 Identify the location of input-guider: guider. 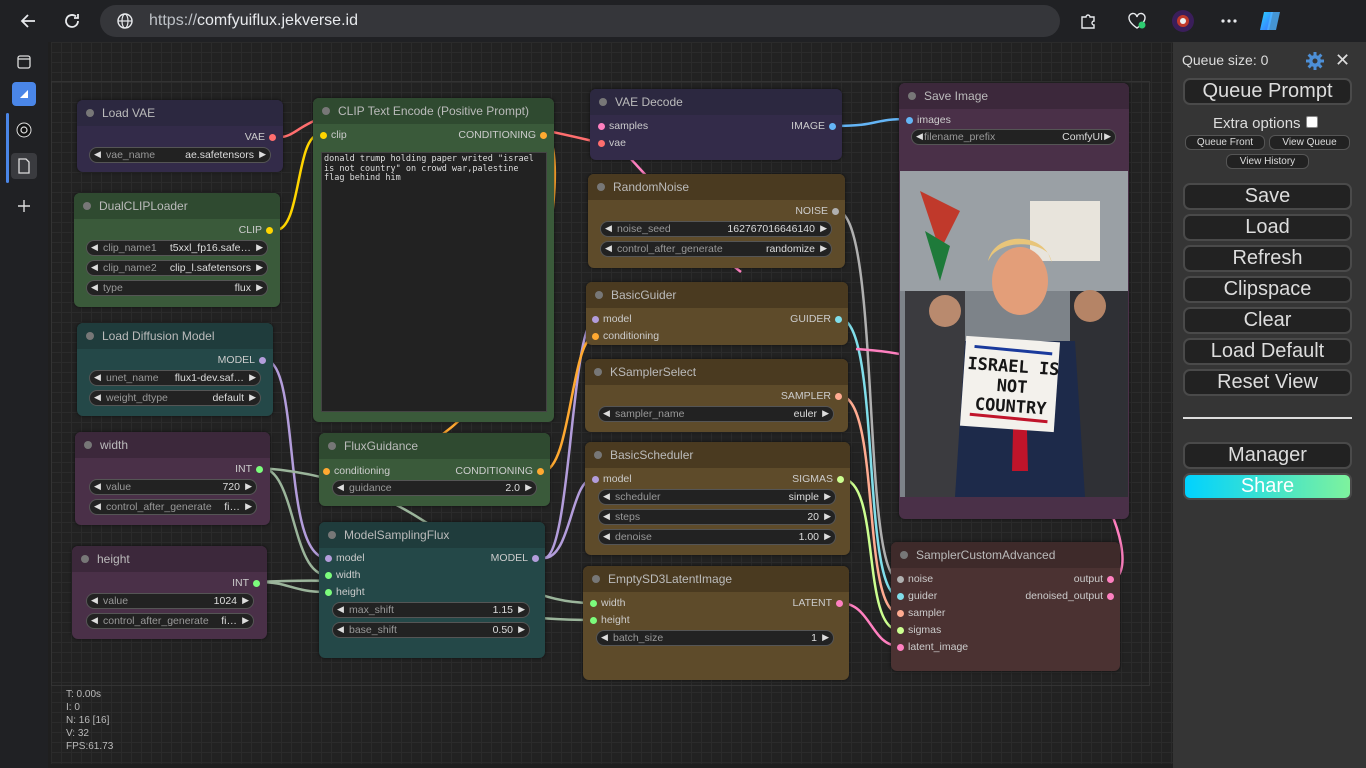
(917, 596).